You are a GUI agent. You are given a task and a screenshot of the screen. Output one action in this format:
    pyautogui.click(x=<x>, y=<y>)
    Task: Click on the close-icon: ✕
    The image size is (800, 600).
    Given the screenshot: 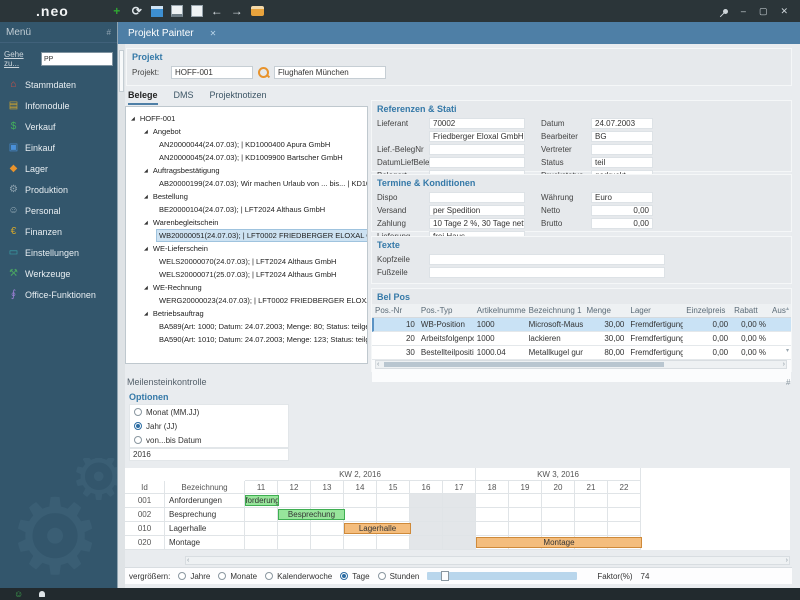 What is the action you would take?
    pyautogui.click(x=784, y=11)
    